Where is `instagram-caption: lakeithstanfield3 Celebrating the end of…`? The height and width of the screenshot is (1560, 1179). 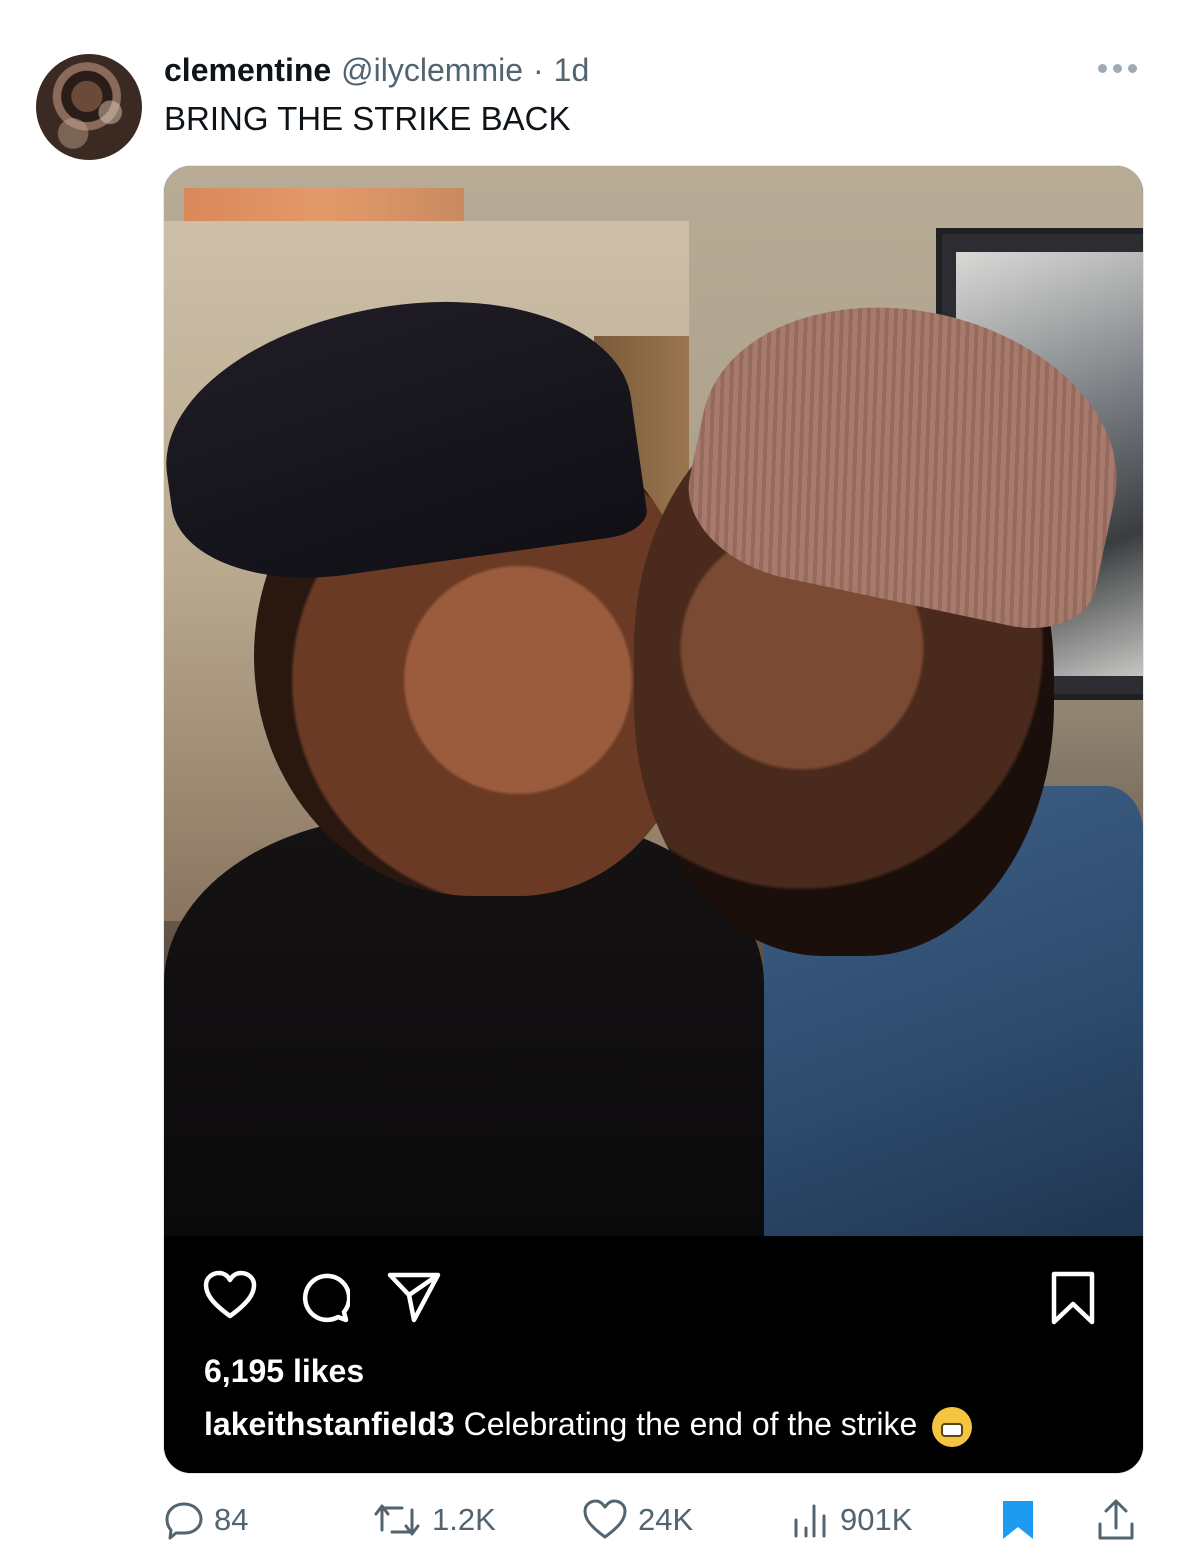 instagram-caption: lakeithstanfield3 Celebrating the end of… is located at coordinates (588, 1426).